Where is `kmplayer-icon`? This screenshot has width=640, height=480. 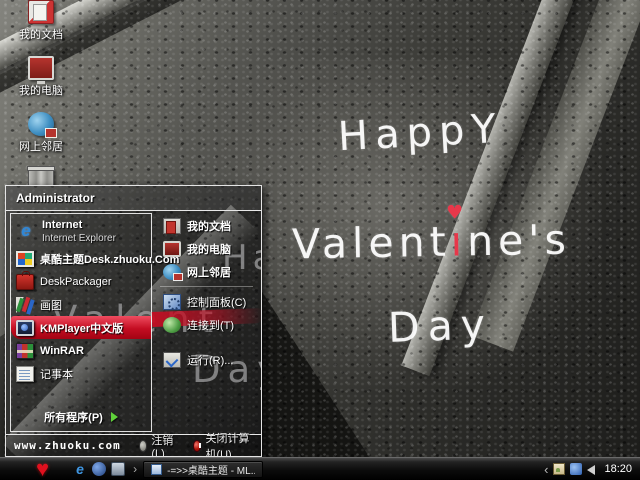
kmplayer-icon is located at coordinates (25, 327).